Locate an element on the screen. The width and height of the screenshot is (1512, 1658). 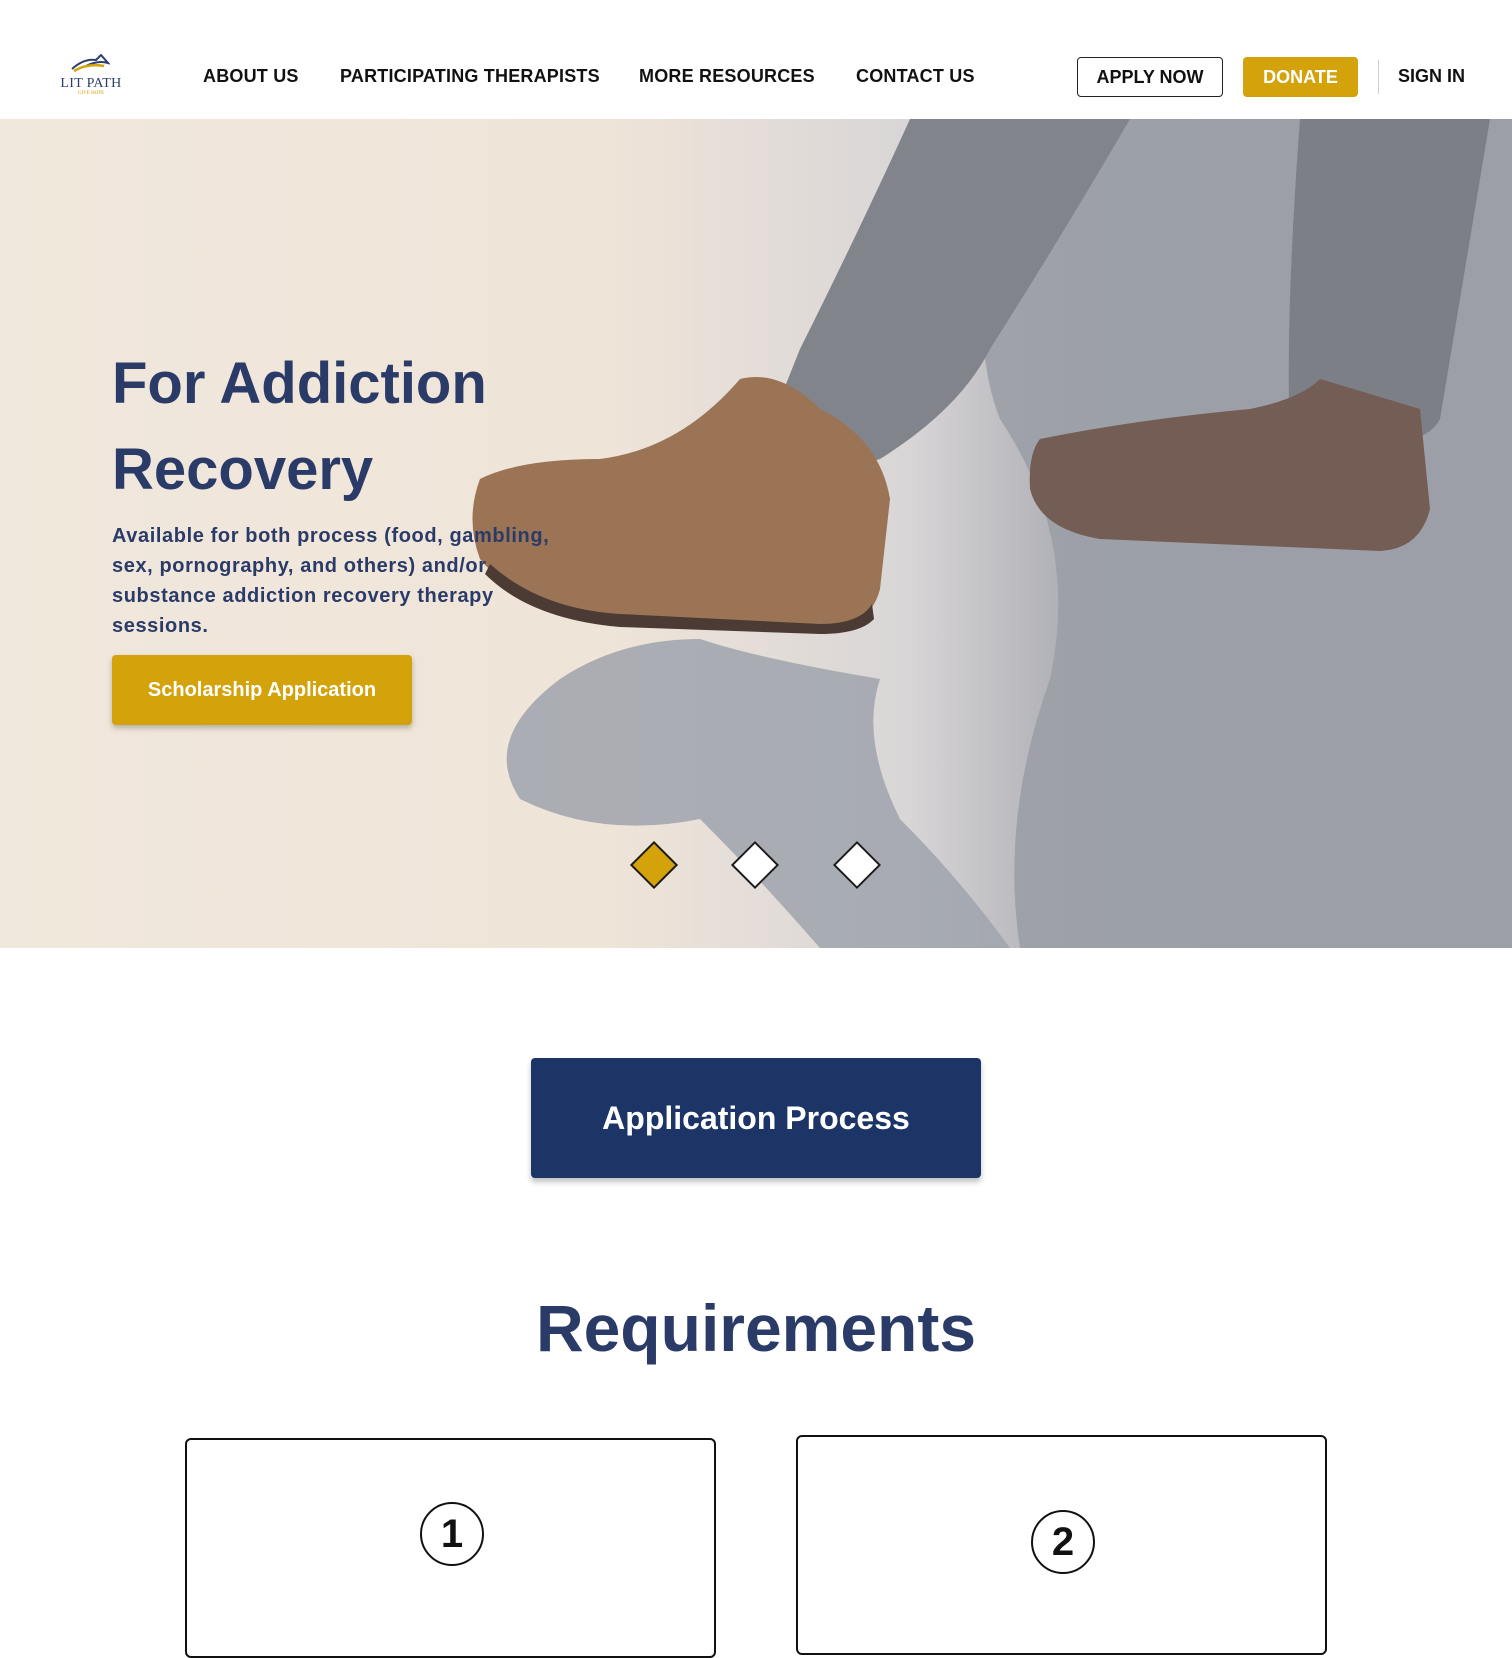
requirement-card-1: 1 is located at coordinates (450, 1548).